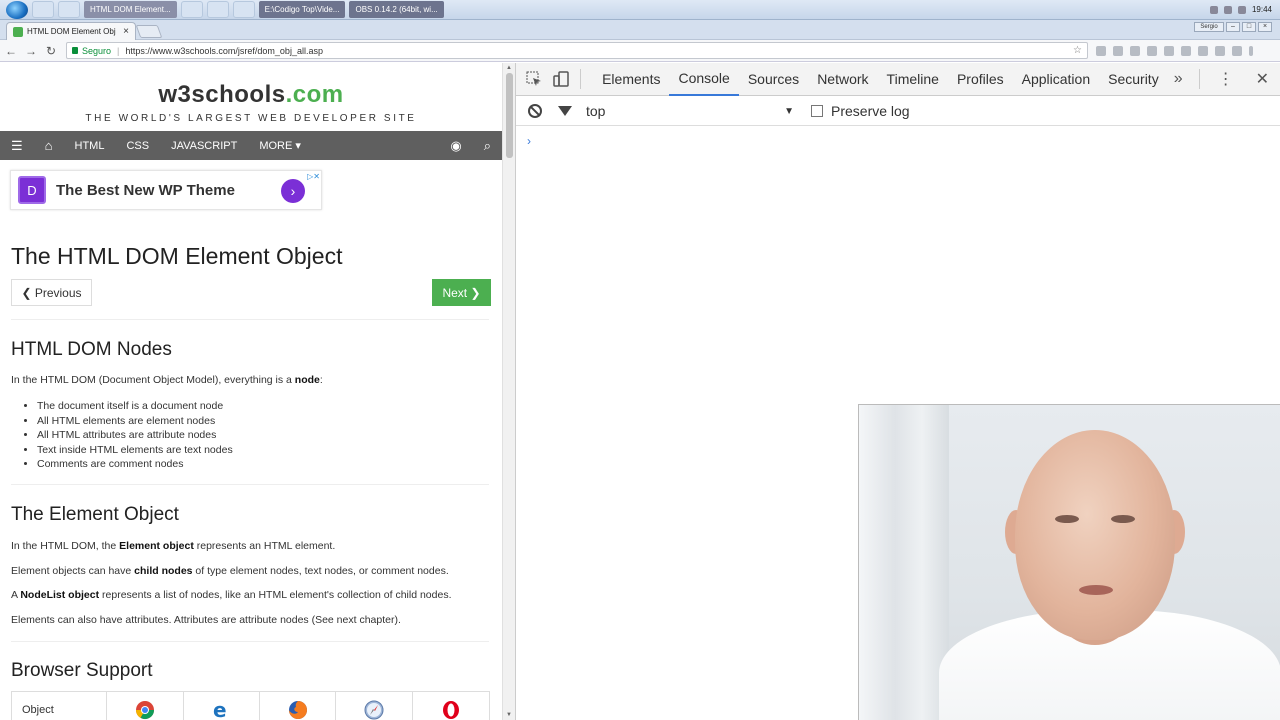 The height and width of the screenshot is (720, 1280). Describe the element at coordinates (533, 79) in the screenshot. I see `inspect-element-icon` at that location.